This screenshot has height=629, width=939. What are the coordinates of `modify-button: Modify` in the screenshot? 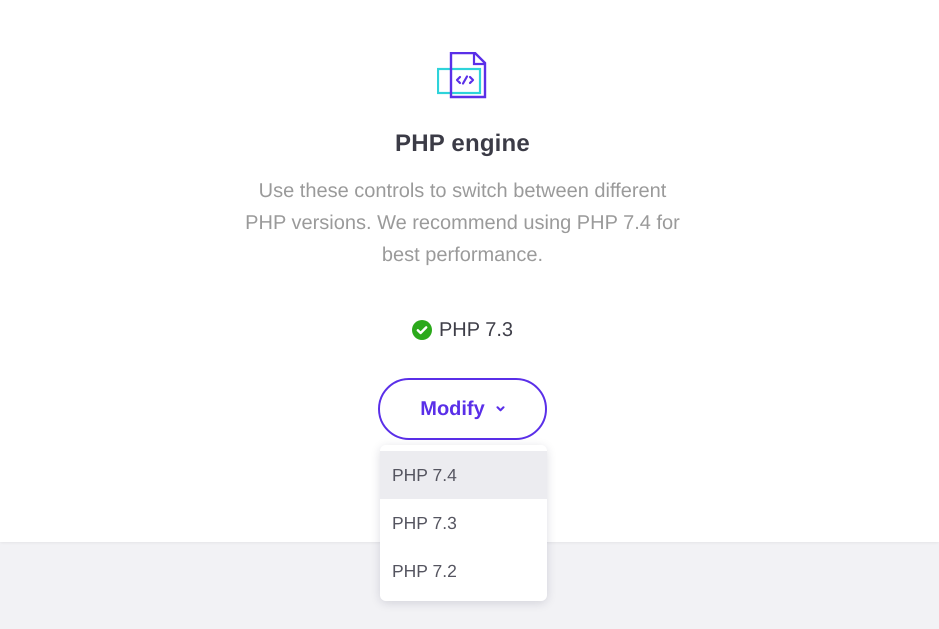 It's located at (462, 409).